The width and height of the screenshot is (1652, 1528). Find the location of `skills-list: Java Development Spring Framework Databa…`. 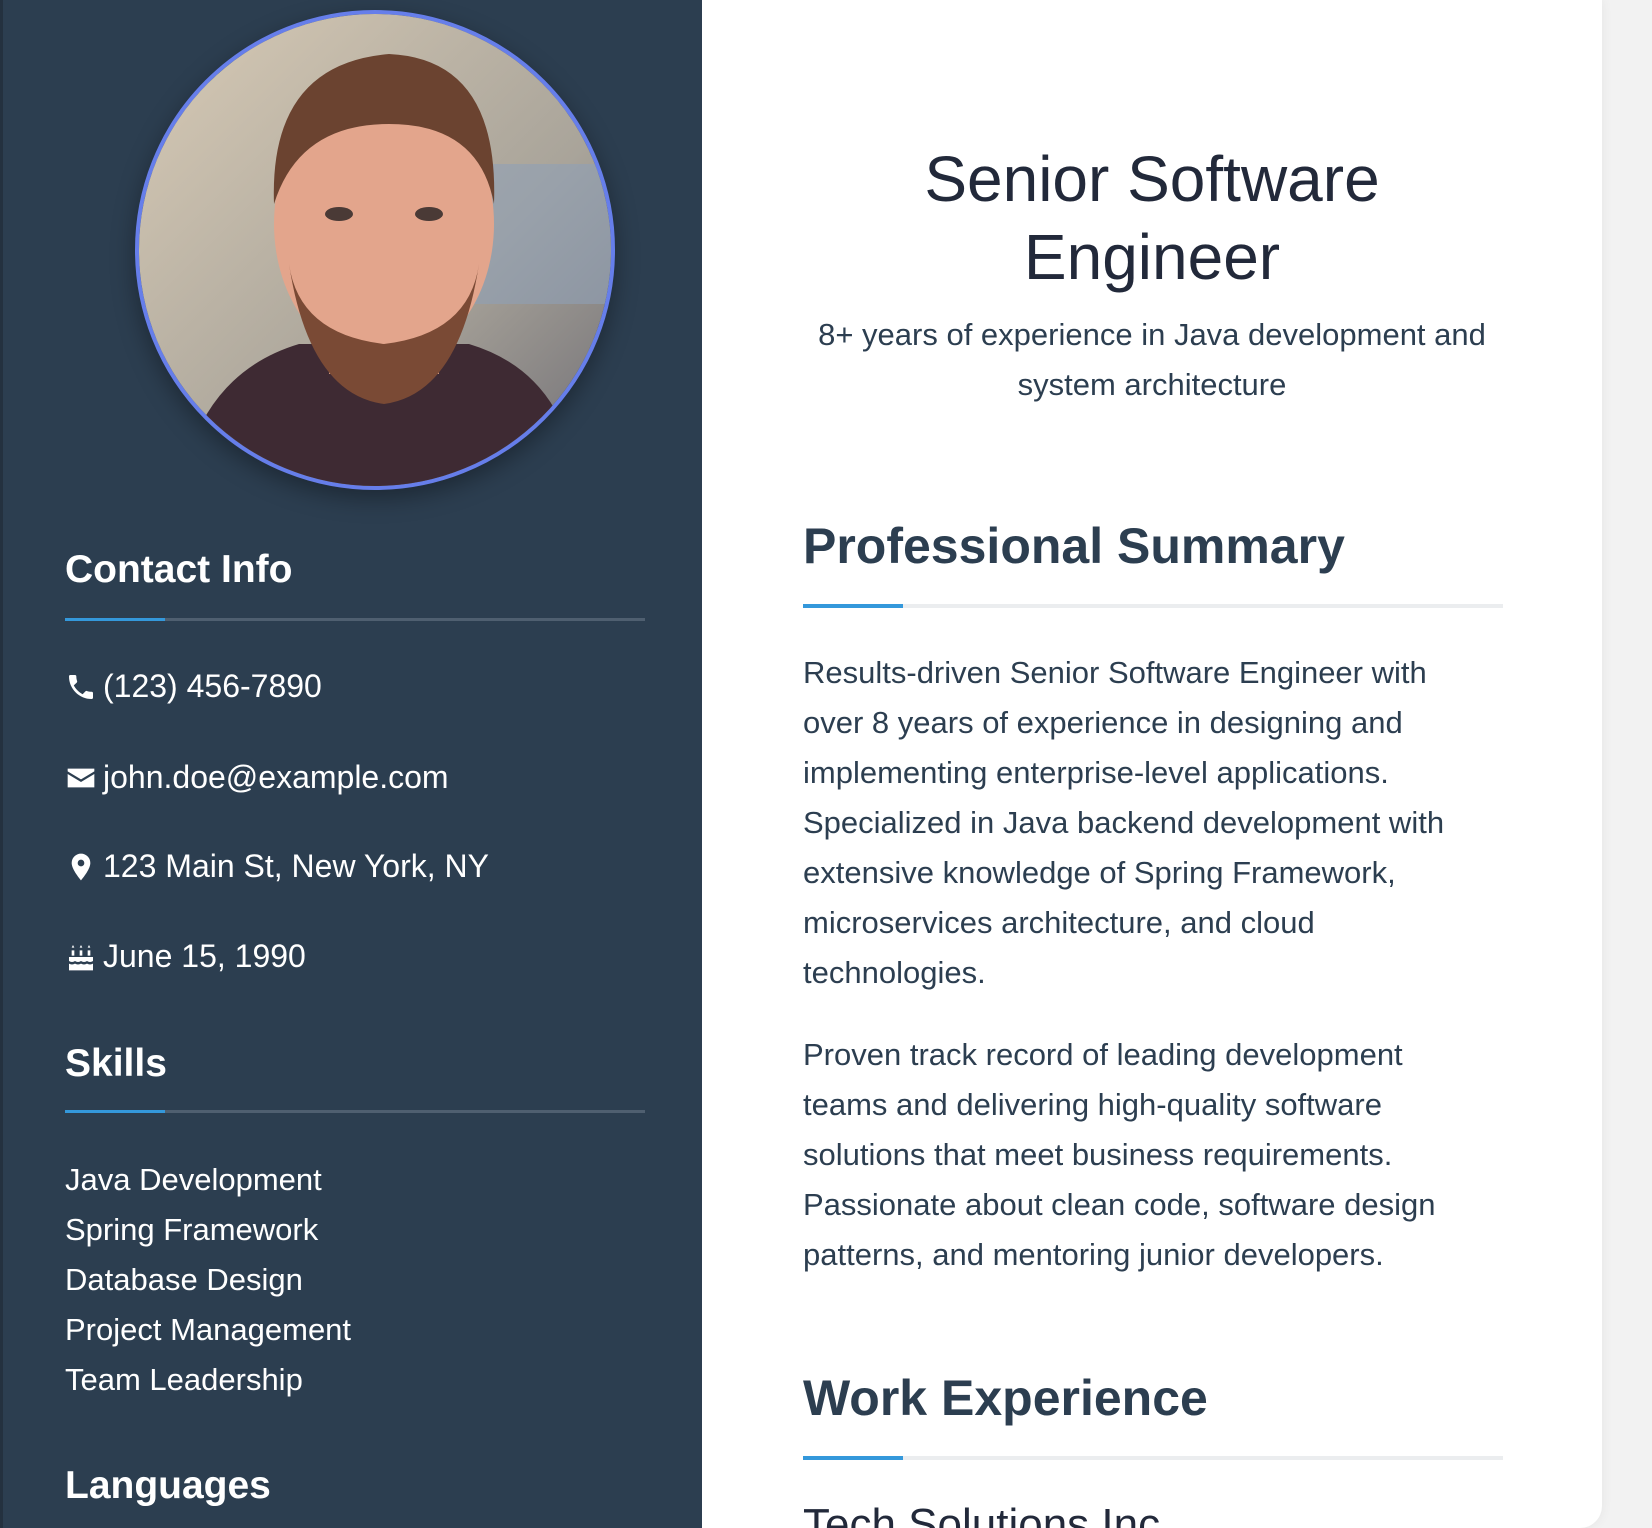

skills-list: Java Development Spring Framework Databa… is located at coordinates (208, 1280).